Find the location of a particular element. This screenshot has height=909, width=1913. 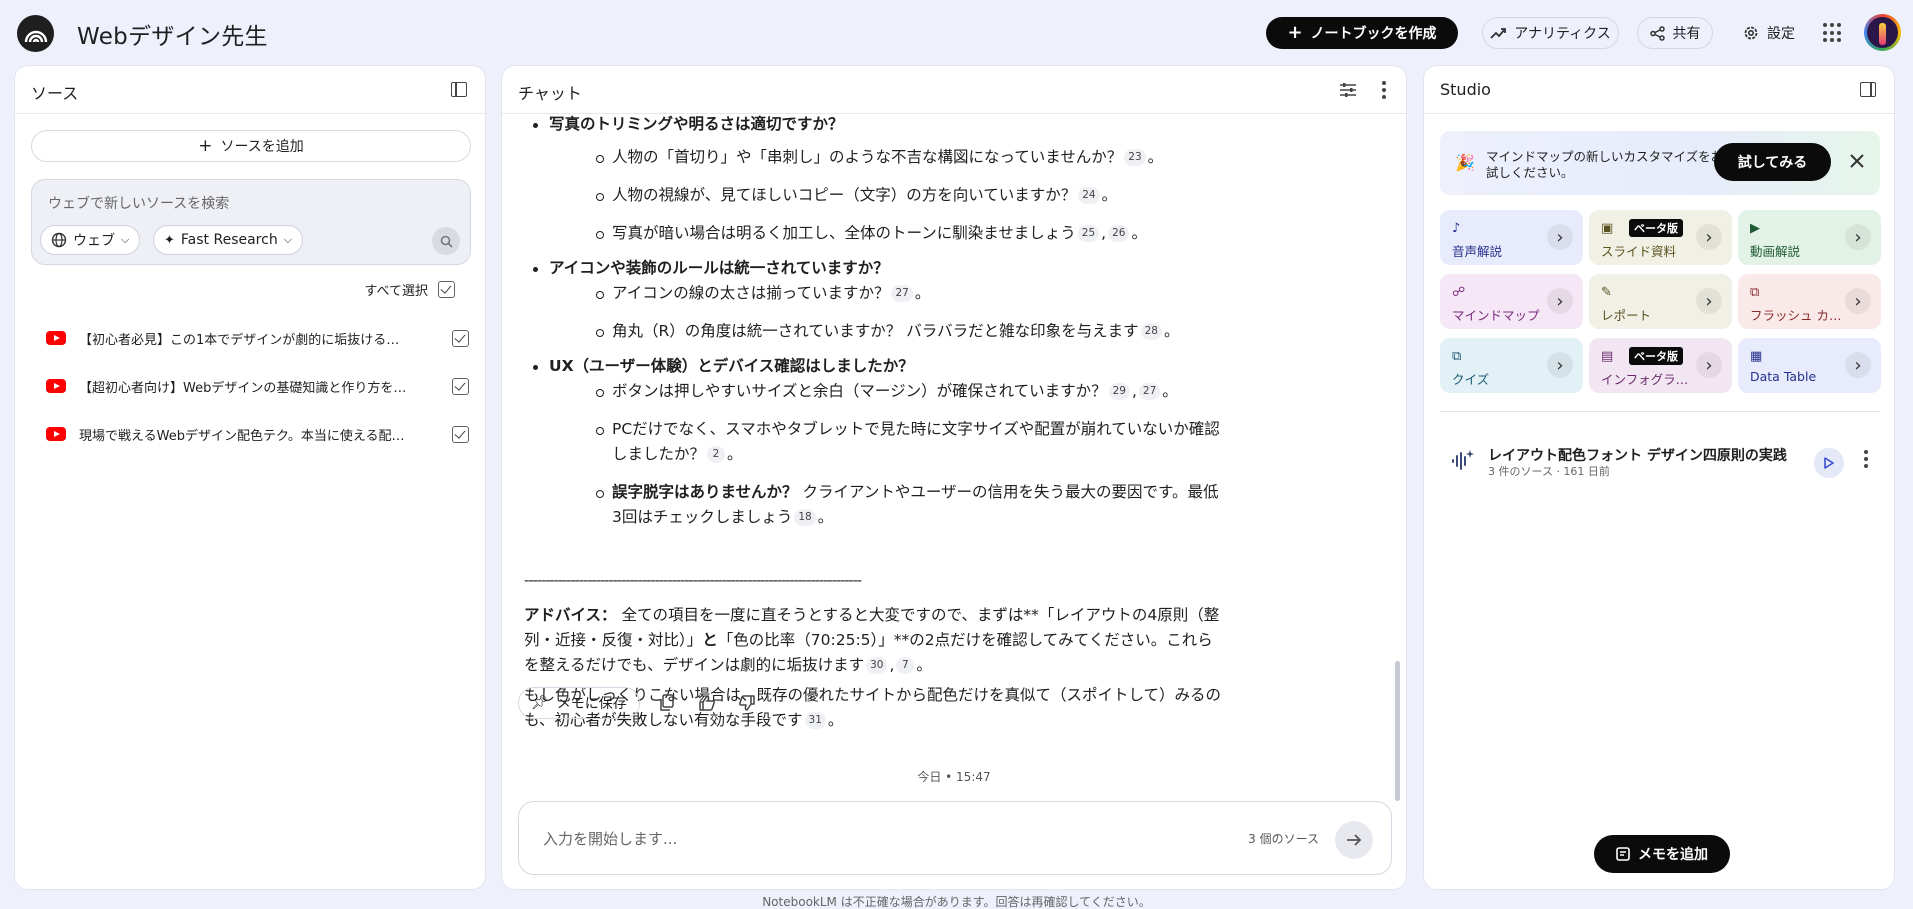

flashcards-icon: ⧉ is located at coordinates (1755, 292).